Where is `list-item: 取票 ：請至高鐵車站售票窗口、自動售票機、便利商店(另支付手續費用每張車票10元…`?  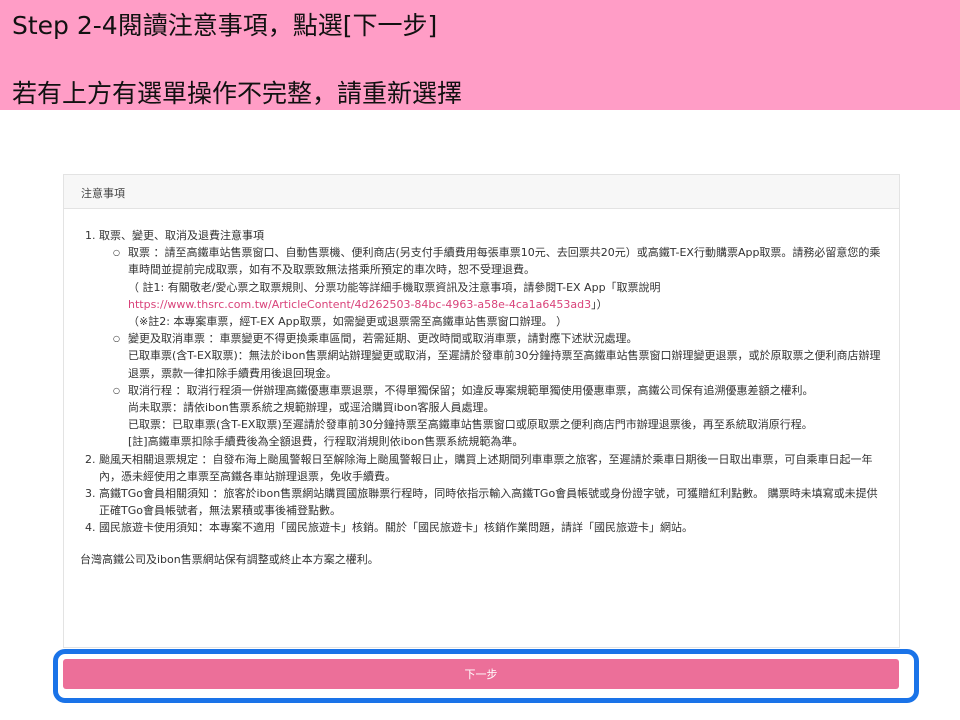 list-item: 取票 ：請至高鐵車站售票窗口、自動售票機、便利商店(另支付手續費用每張車票10元… is located at coordinates (499, 287).